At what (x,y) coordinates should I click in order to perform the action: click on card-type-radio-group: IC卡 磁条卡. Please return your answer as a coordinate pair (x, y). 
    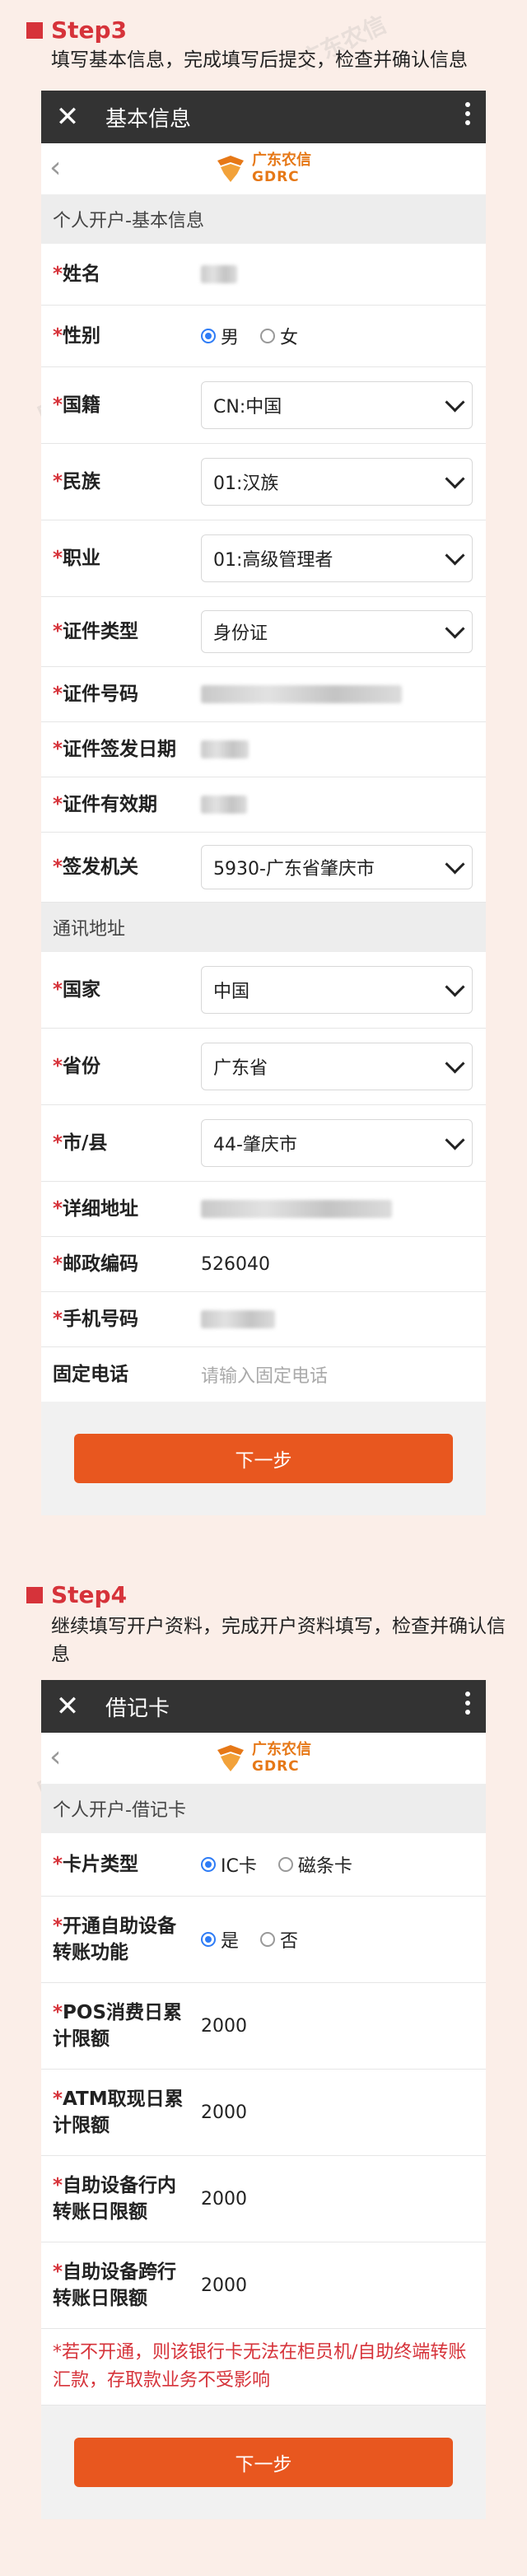
    Looking at the image, I should click on (276, 1864).